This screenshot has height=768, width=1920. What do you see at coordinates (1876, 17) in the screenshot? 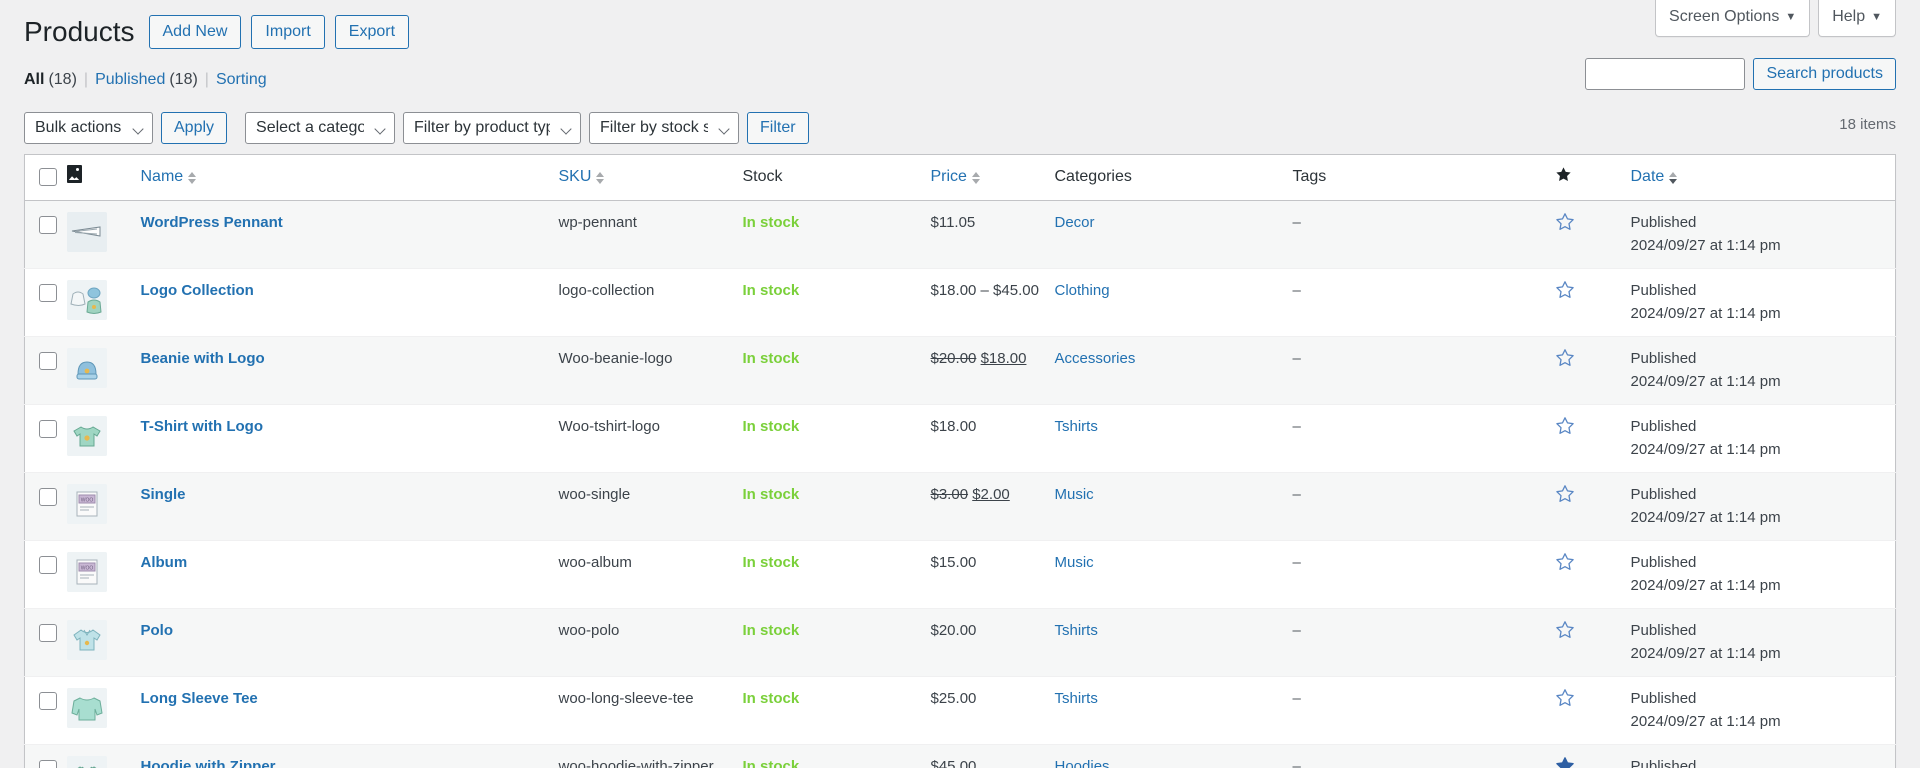
I see `chevron-down-icon: ▼` at bounding box center [1876, 17].